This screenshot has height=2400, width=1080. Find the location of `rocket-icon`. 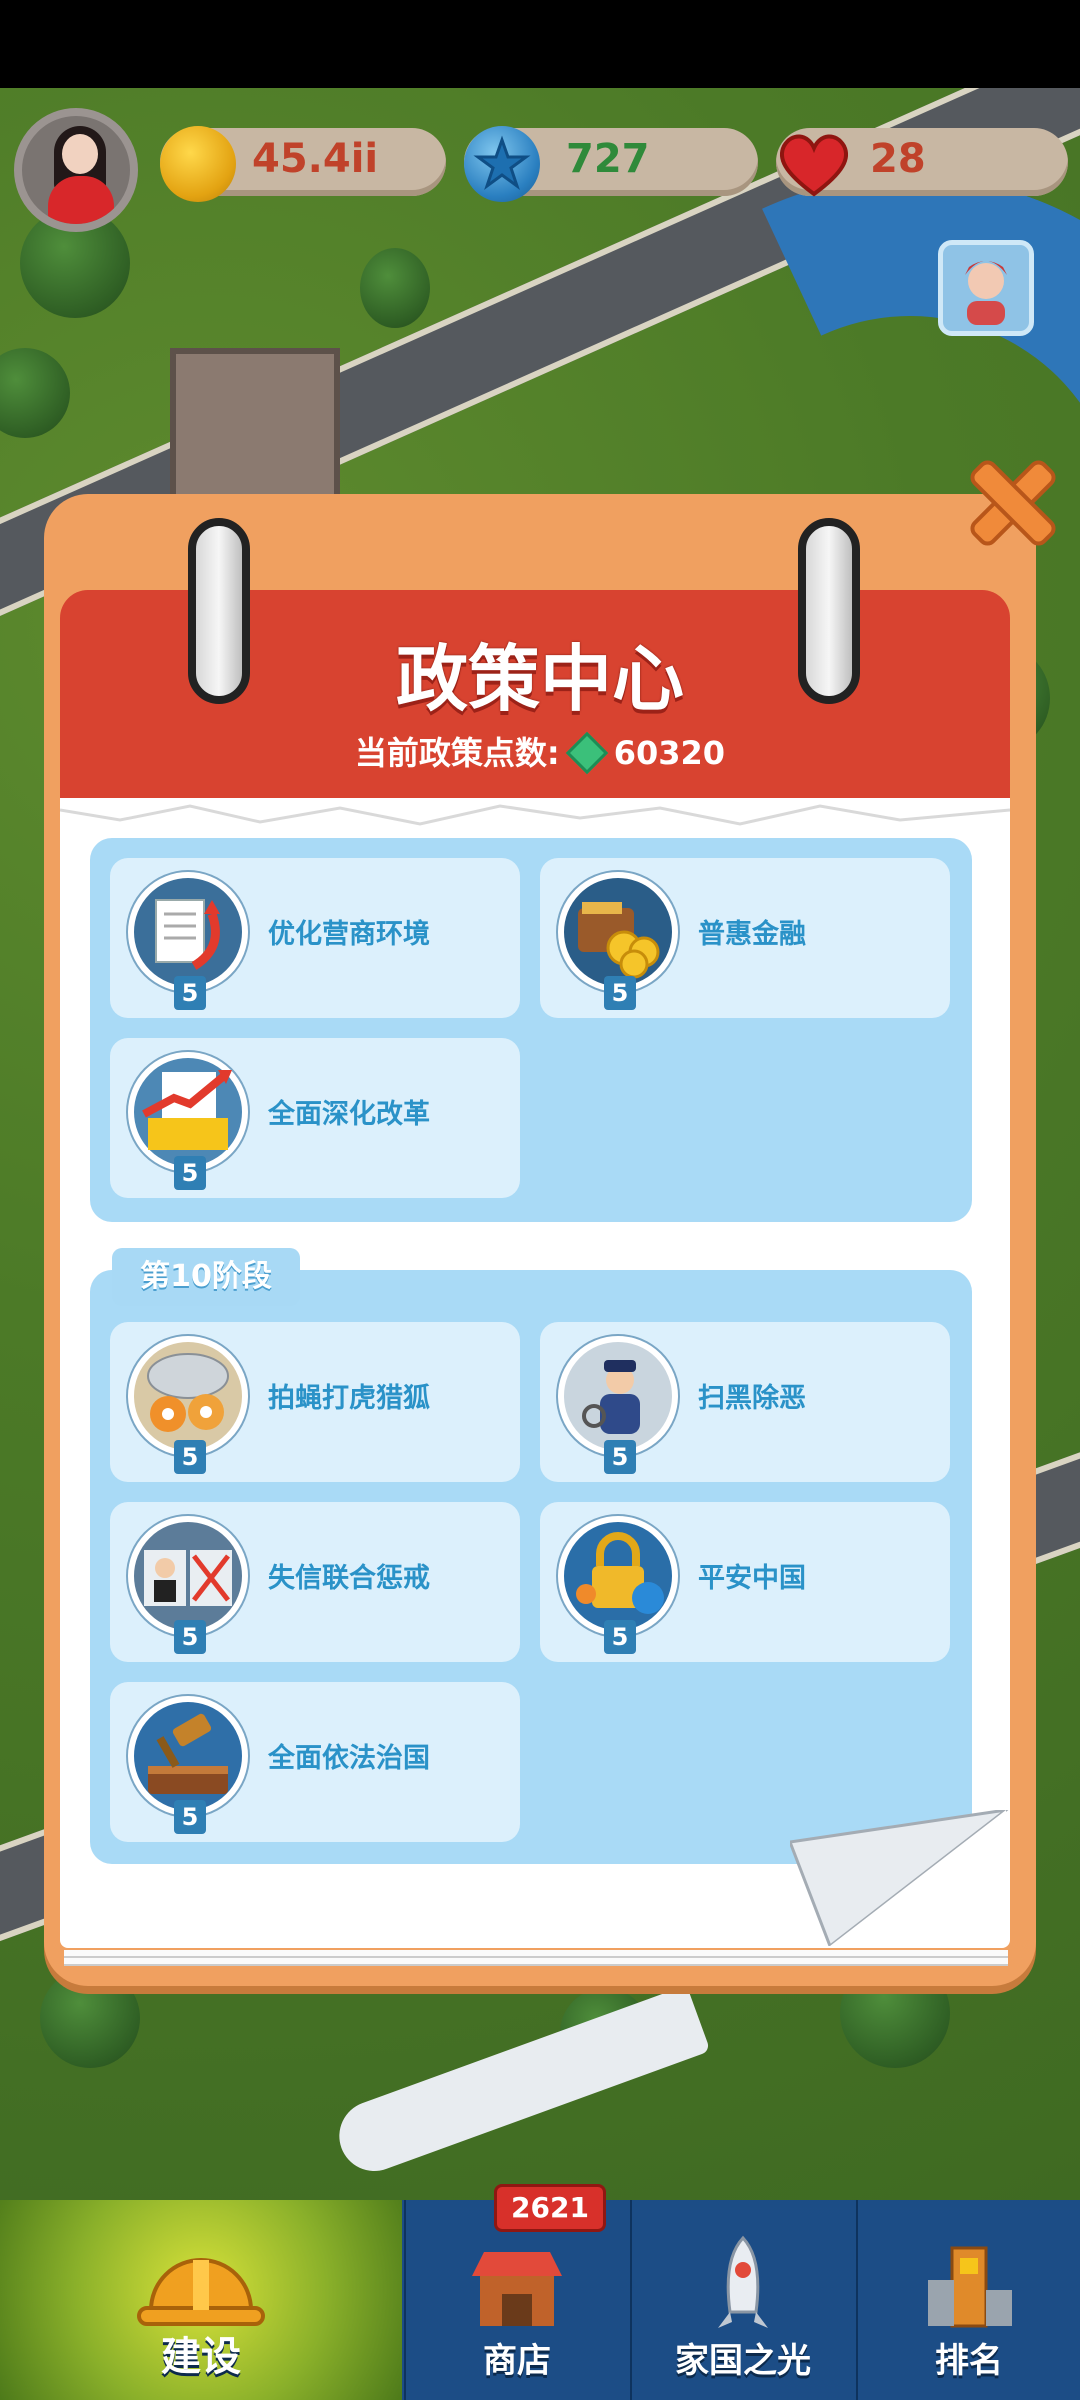

rocket-icon is located at coordinates (743, 2281).